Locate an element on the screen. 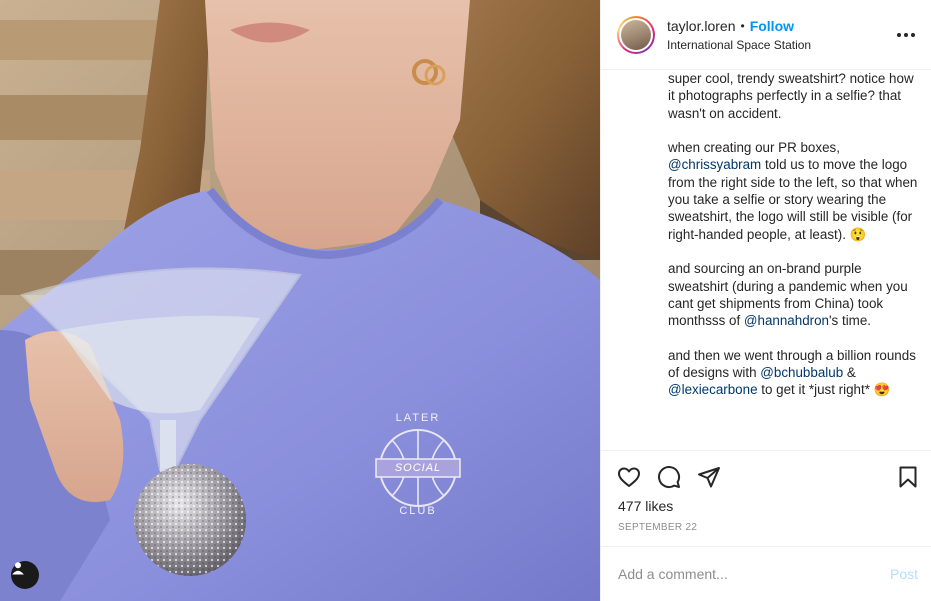 Image resolution: width=931 pixels, height=601 pixels. logo-text-bottom: CLUB is located at coordinates (418, 511).